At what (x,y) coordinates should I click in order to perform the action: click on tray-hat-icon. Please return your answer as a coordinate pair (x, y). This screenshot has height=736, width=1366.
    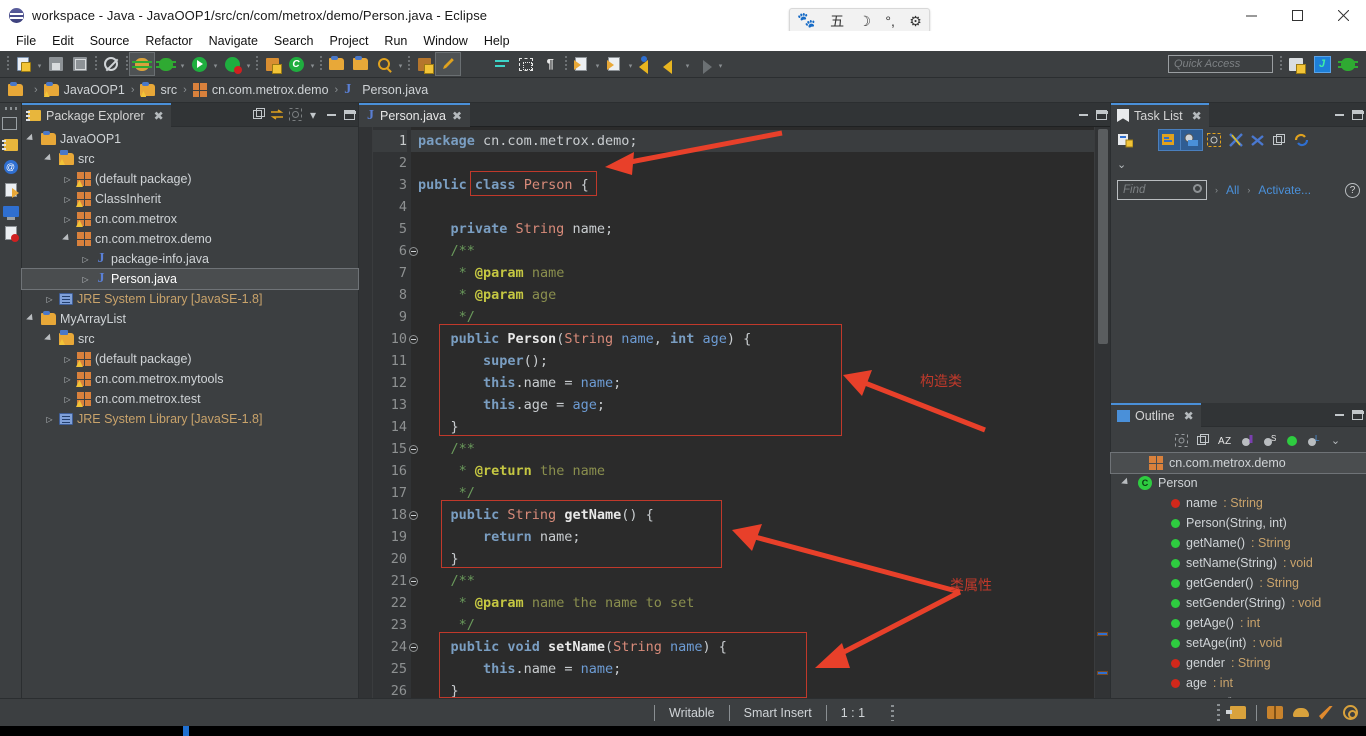
    Looking at the image, I should click on (1301, 712).